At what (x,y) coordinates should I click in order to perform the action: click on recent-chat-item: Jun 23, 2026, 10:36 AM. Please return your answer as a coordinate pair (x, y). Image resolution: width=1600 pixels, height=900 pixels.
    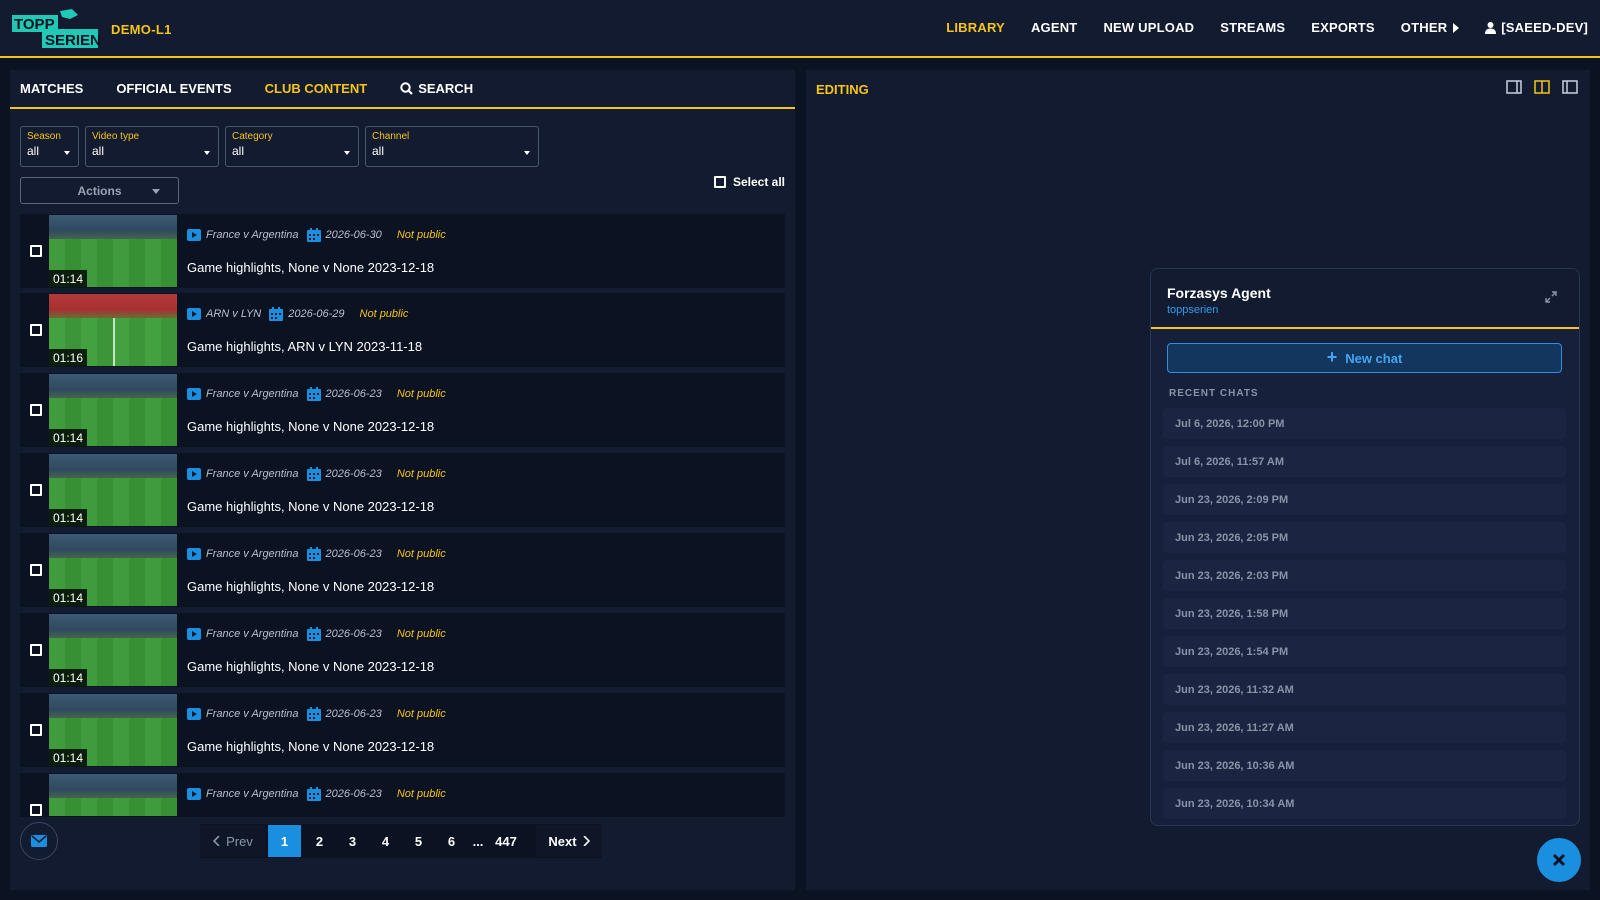
    Looking at the image, I should click on (1364, 765).